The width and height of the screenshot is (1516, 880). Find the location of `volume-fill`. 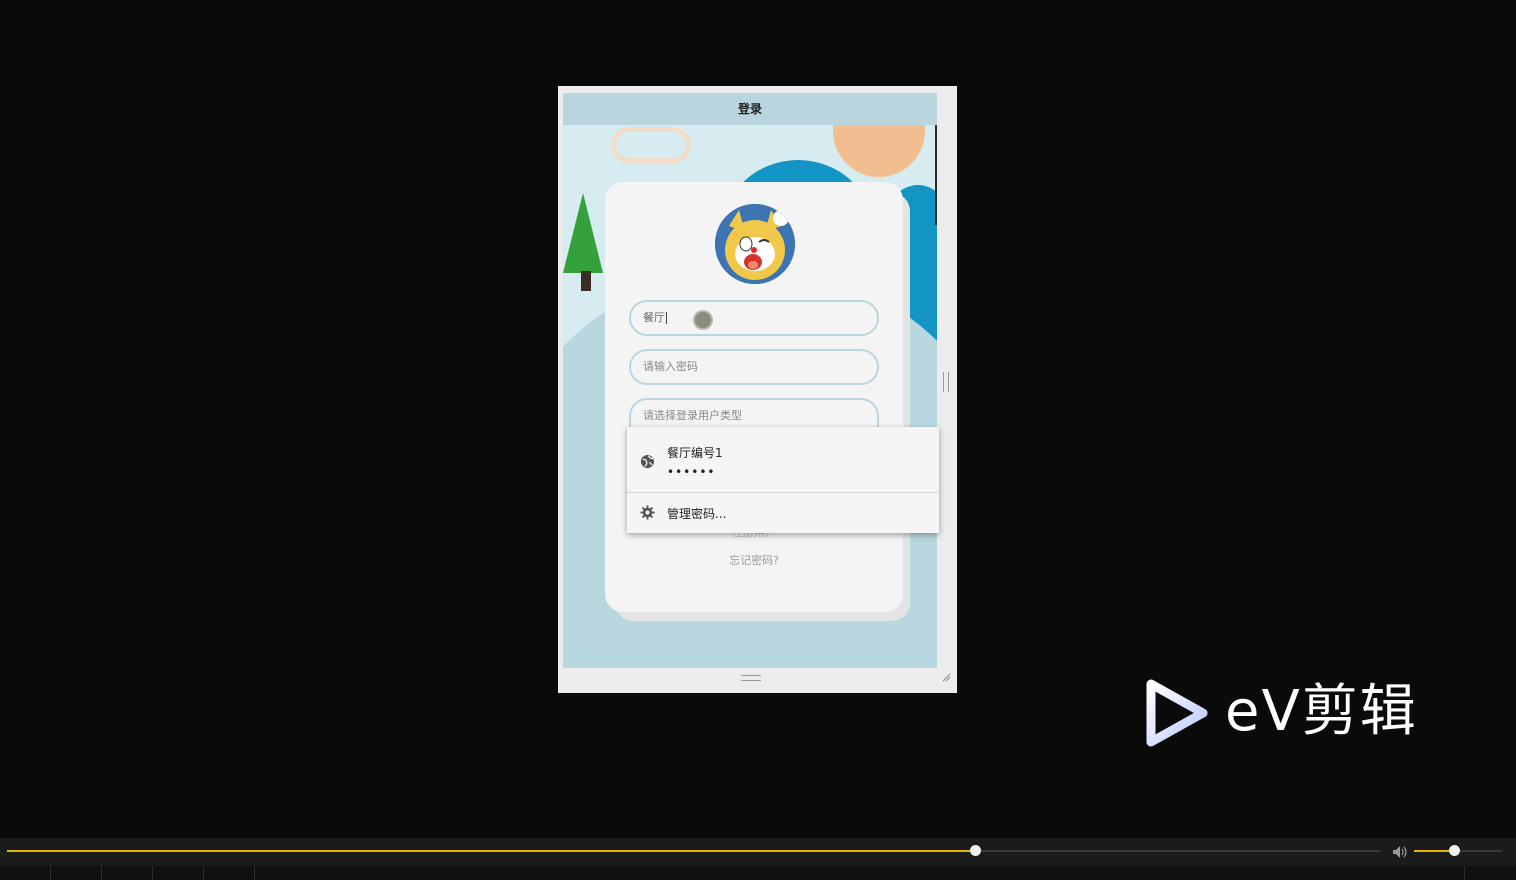

volume-fill is located at coordinates (1434, 851).